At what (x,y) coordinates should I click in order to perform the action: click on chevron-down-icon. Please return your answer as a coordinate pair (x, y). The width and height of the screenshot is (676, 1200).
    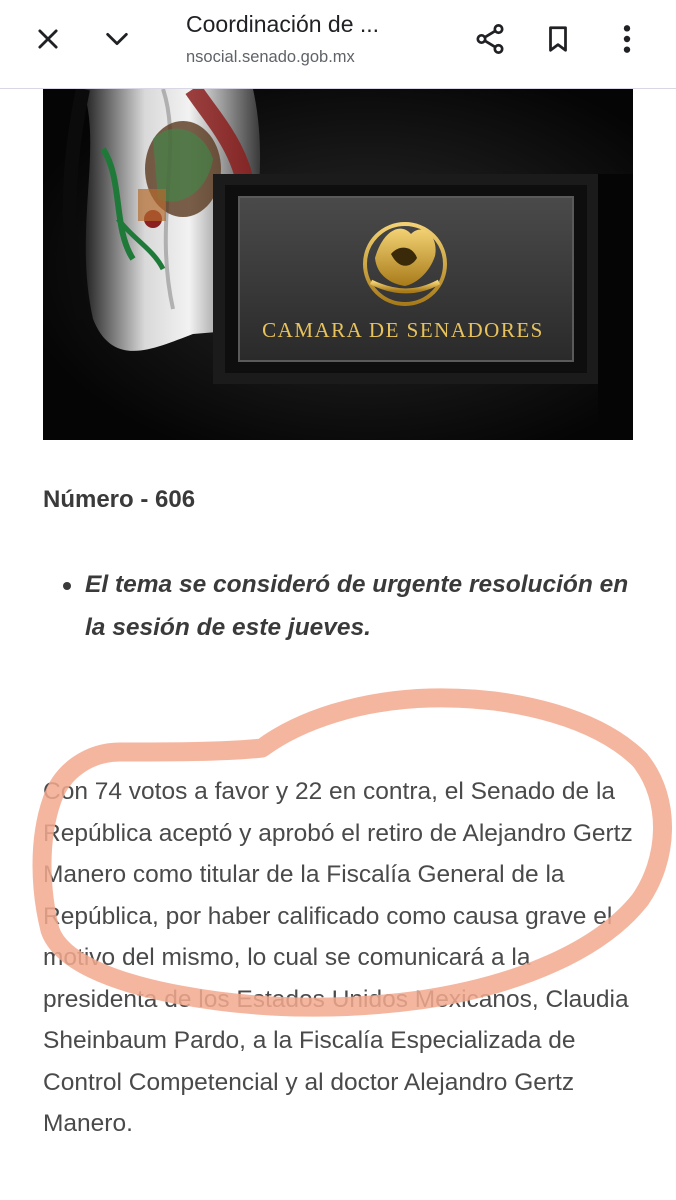
    Looking at the image, I should click on (117, 39).